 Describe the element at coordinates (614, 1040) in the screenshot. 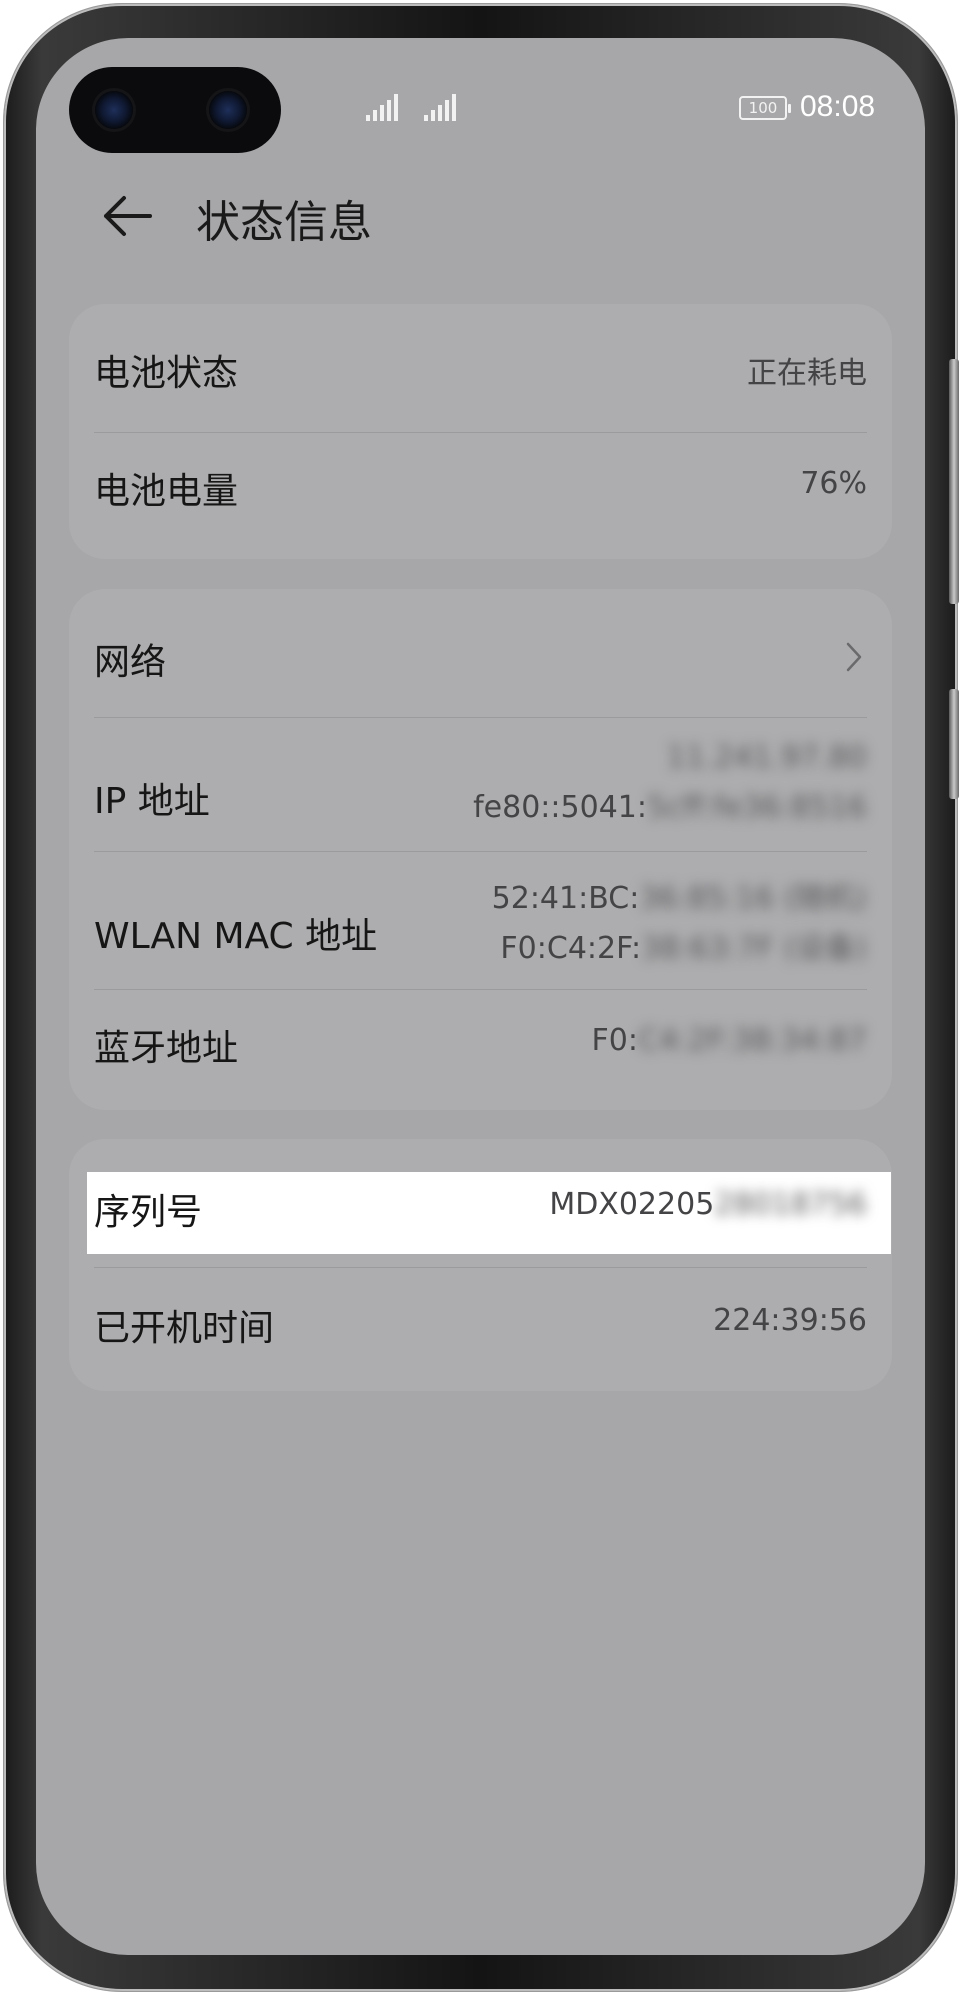

I see `bluetooth-address-visible: F0:` at that location.